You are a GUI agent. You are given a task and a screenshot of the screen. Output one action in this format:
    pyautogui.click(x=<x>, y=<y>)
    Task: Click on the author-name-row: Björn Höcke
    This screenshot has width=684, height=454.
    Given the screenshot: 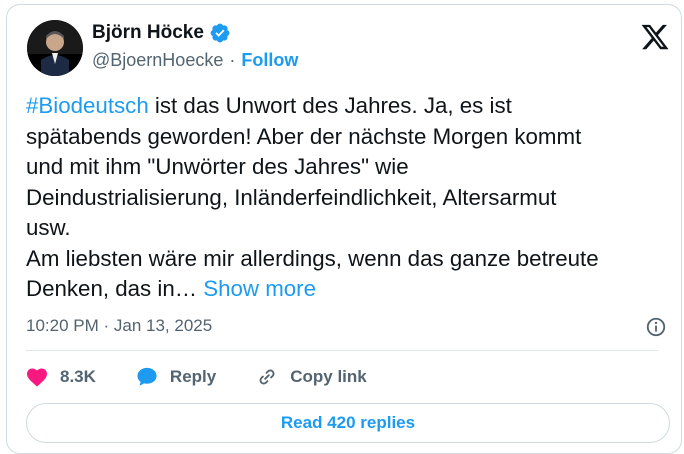 What is the action you would take?
    pyautogui.click(x=161, y=33)
    